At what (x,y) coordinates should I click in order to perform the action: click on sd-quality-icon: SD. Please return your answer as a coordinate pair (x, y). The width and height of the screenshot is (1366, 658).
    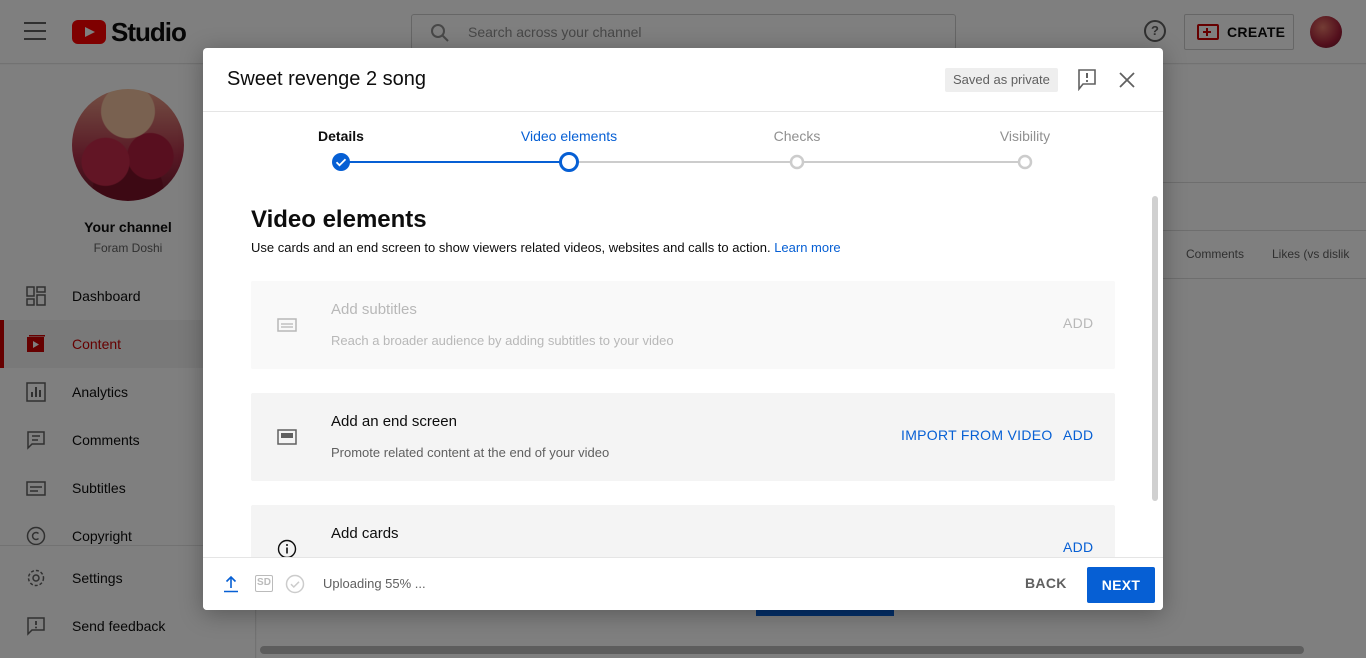
    Looking at the image, I should click on (264, 583).